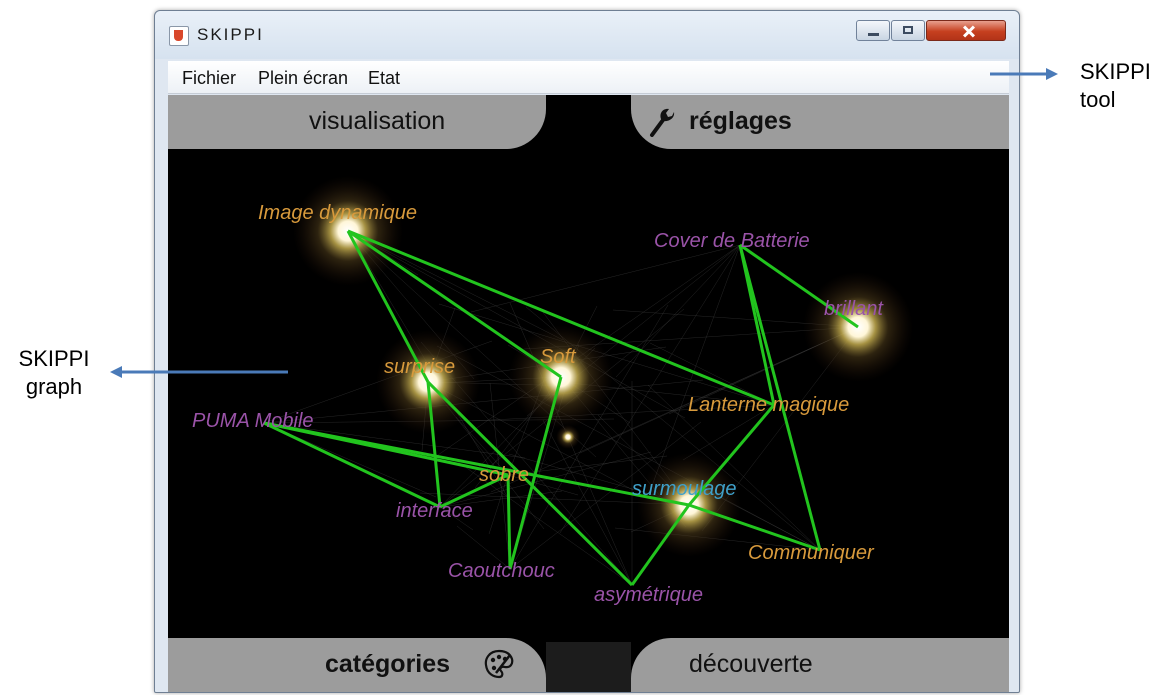 This screenshot has width=1162, height=695. I want to click on palette-icon, so click(499, 664).